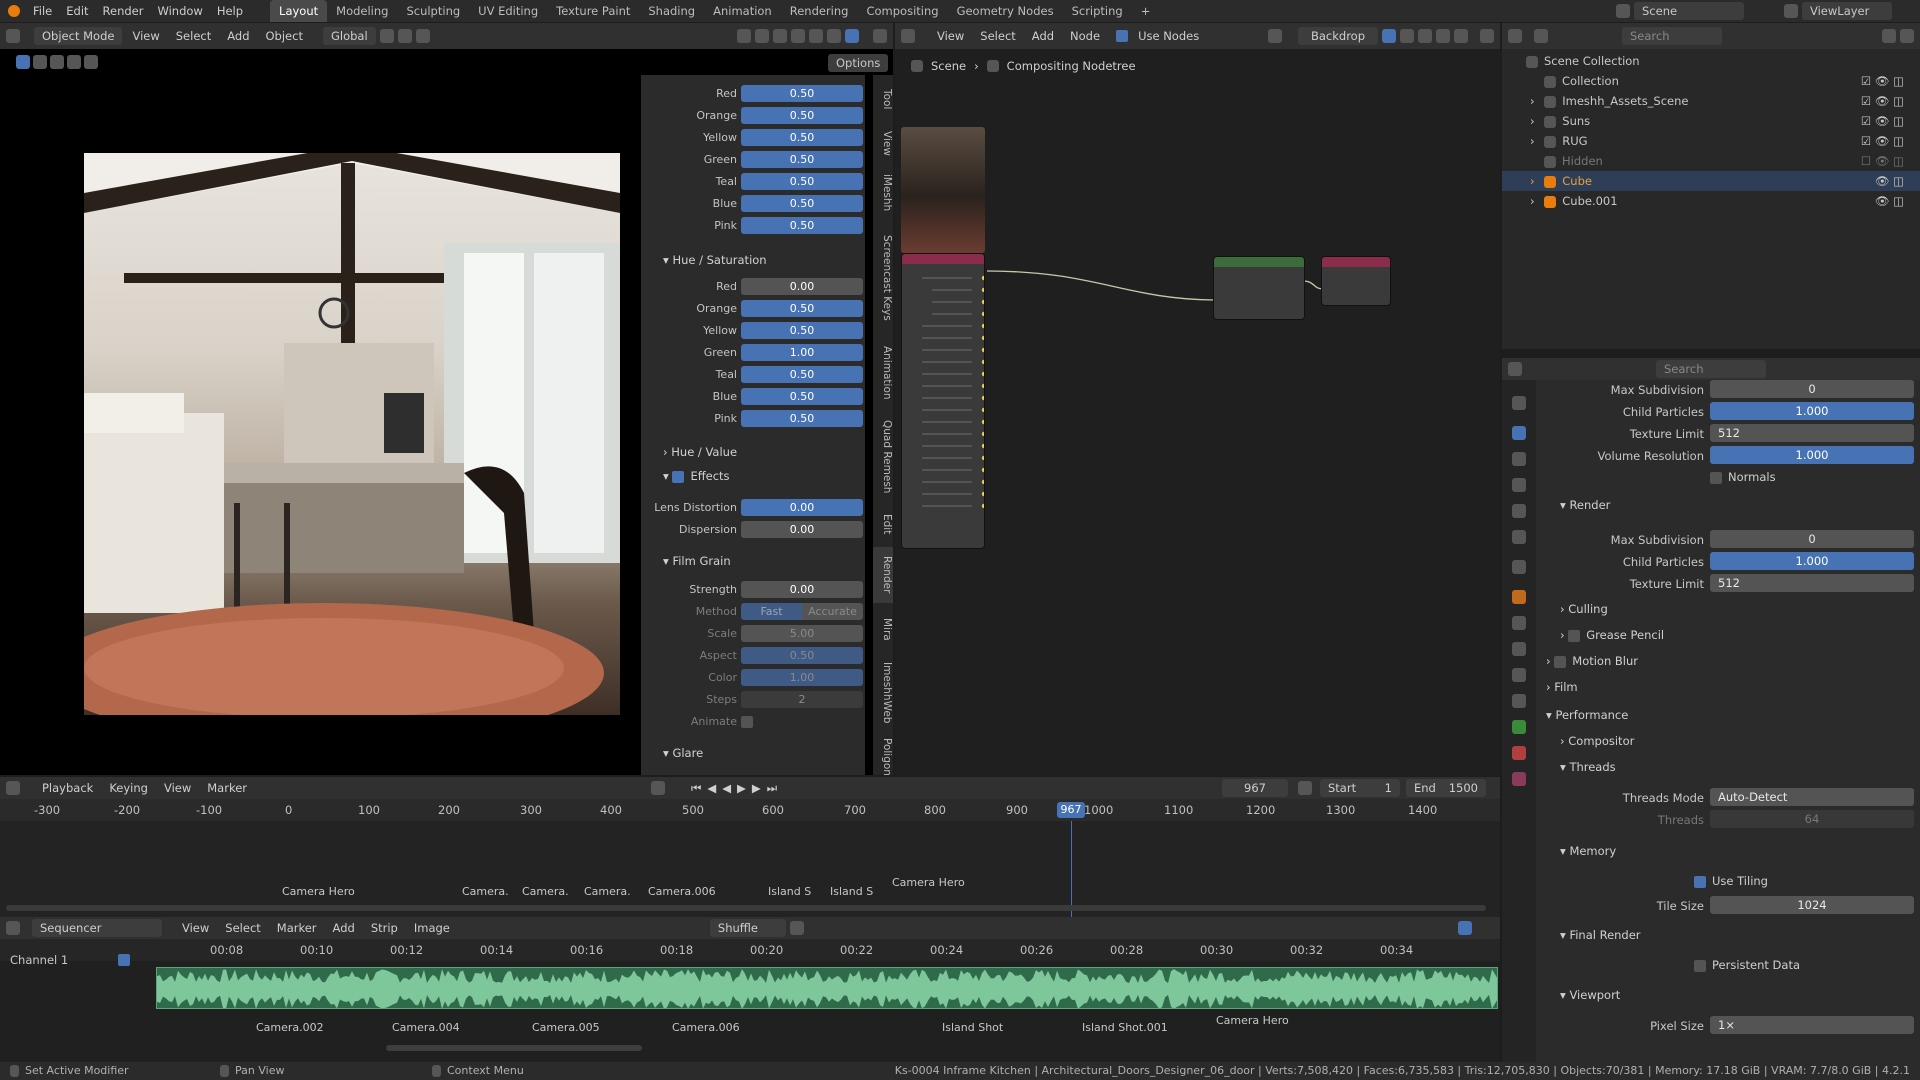 The height and width of the screenshot is (1080, 1920). Describe the element at coordinates (1597, 741) in the screenshot. I see `compositor-subpanel: › Compositor` at that location.